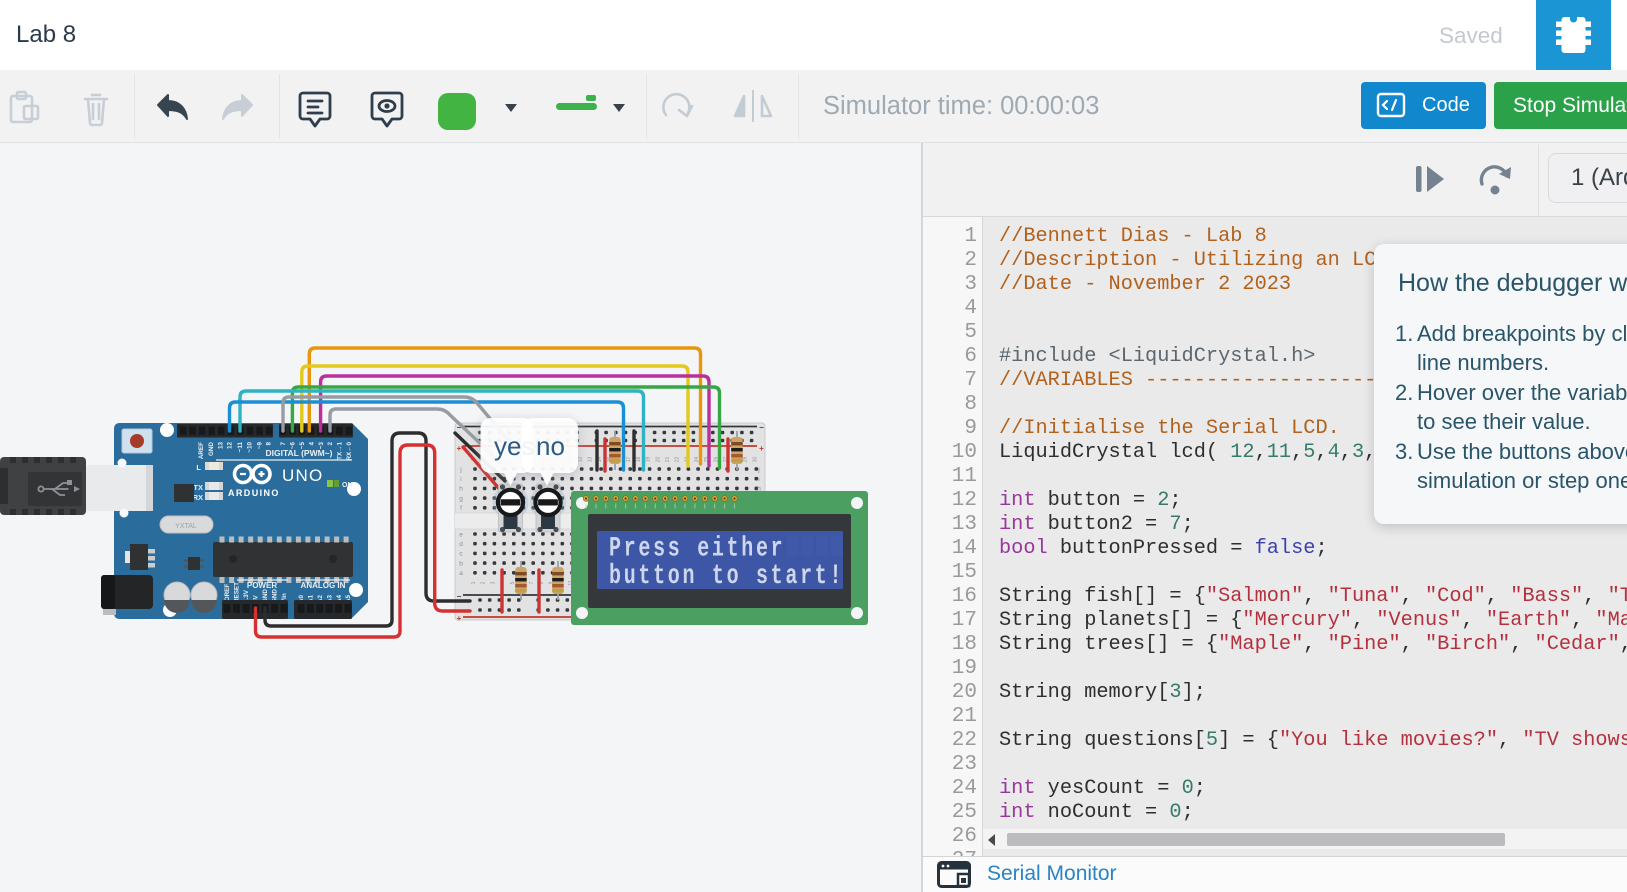 This screenshot has height=892, width=1627. I want to click on svg-text: 17, so click(629, 460).